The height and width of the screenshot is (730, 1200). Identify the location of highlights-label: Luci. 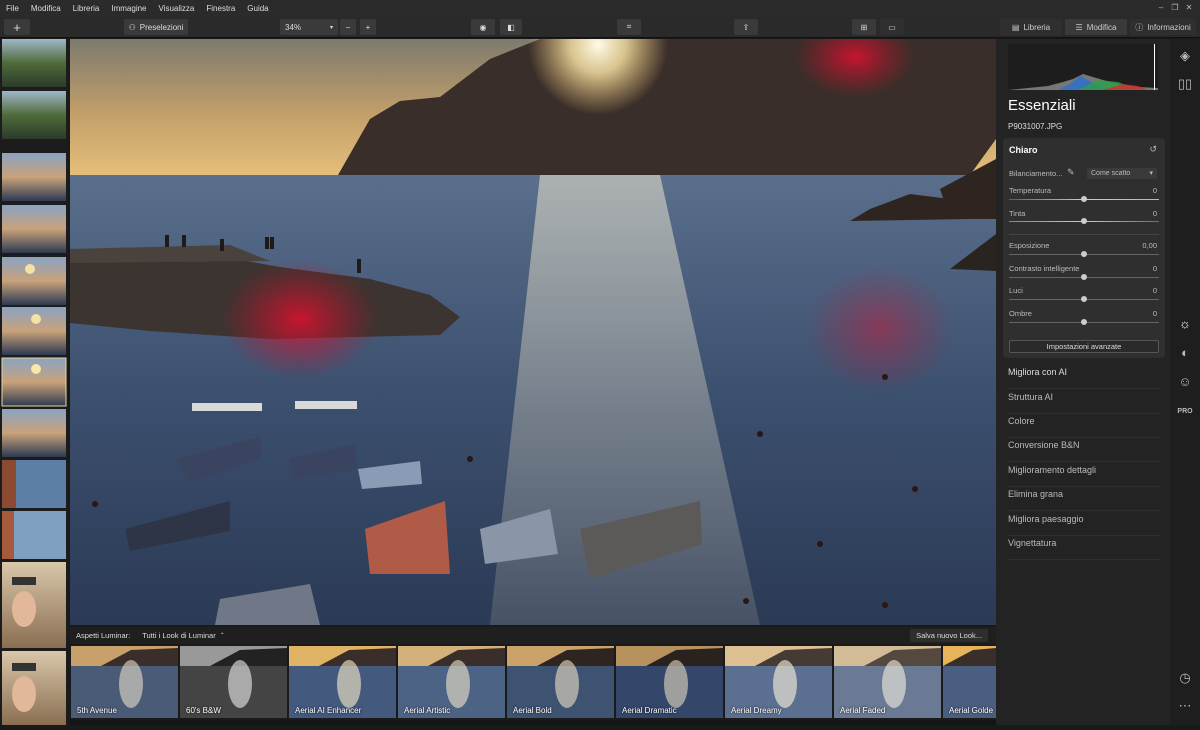
(1016, 290).